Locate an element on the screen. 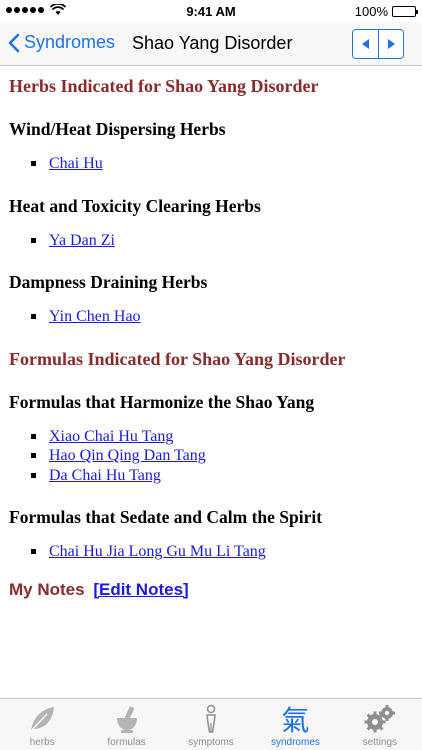  tab-label: formulas is located at coordinates (126, 742).